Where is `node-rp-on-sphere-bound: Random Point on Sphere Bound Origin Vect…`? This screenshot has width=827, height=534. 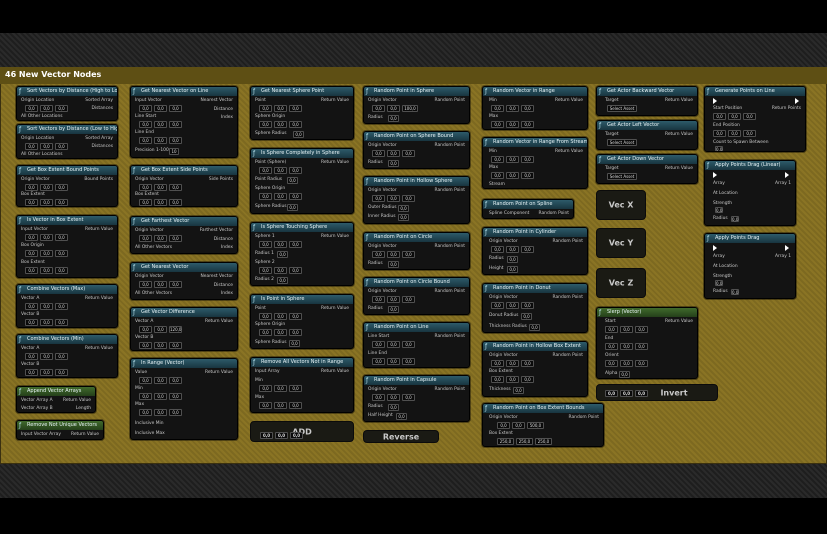 node-rp-on-sphere-bound: Random Point on Sphere Bound Origin Vect… is located at coordinates (416, 150).